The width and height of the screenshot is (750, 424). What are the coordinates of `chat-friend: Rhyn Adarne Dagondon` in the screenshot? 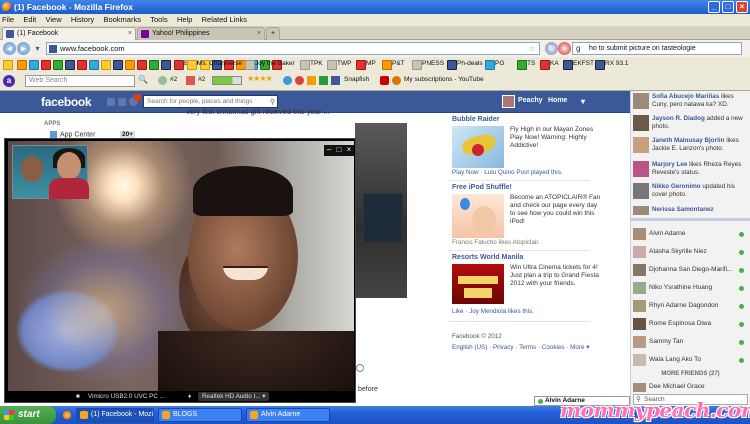 It's located at (690, 306).